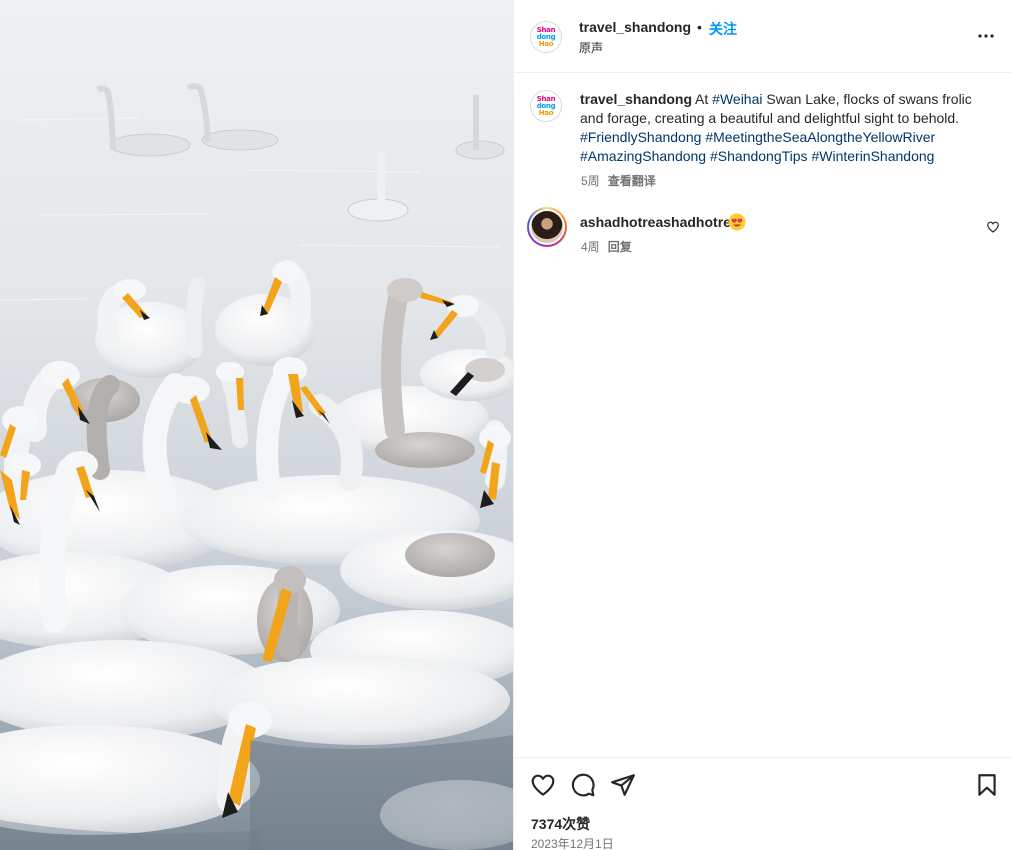 This screenshot has width=1011, height=850. I want to click on hashtag-weihai: #Weihai, so click(737, 99).